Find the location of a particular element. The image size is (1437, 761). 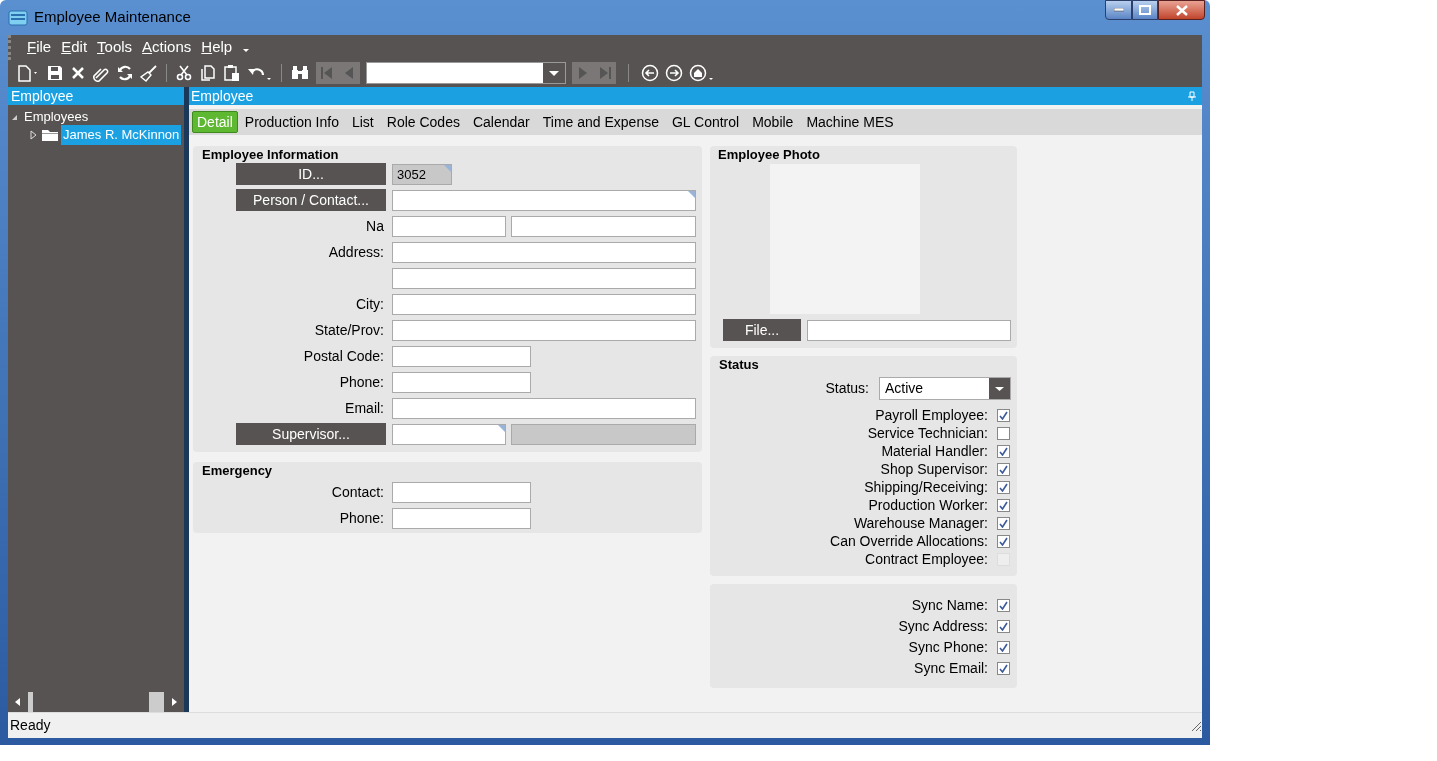

broom-icon is located at coordinates (149, 73).